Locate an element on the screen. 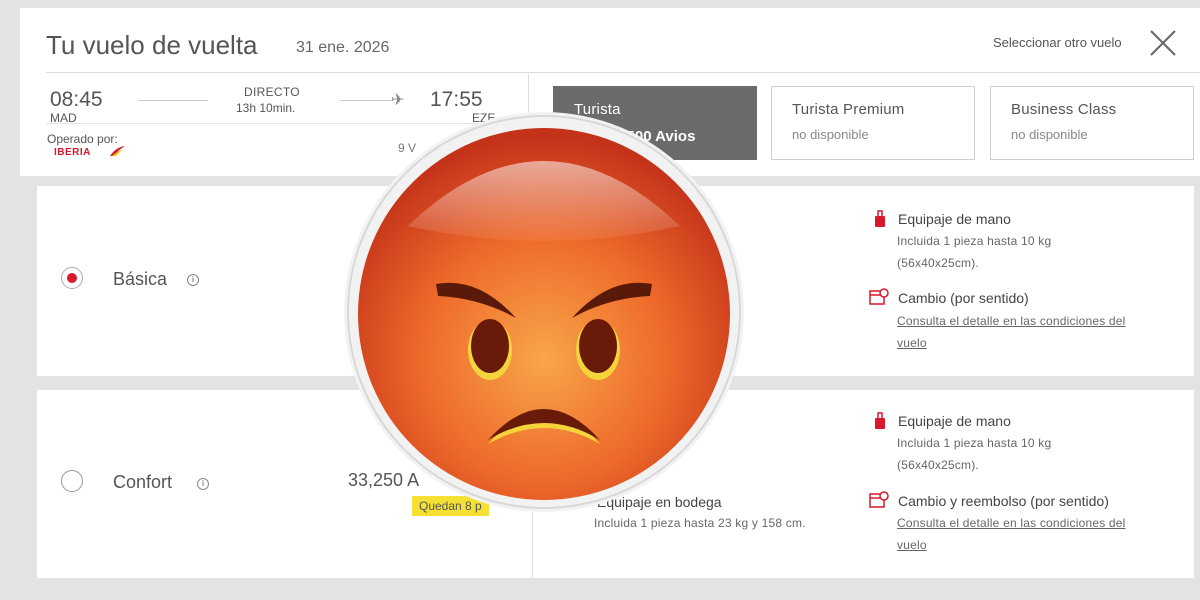 Image resolution: width=1200 pixels, height=600 pixels. operated-by-label: Operado por: is located at coordinates (82, 139).